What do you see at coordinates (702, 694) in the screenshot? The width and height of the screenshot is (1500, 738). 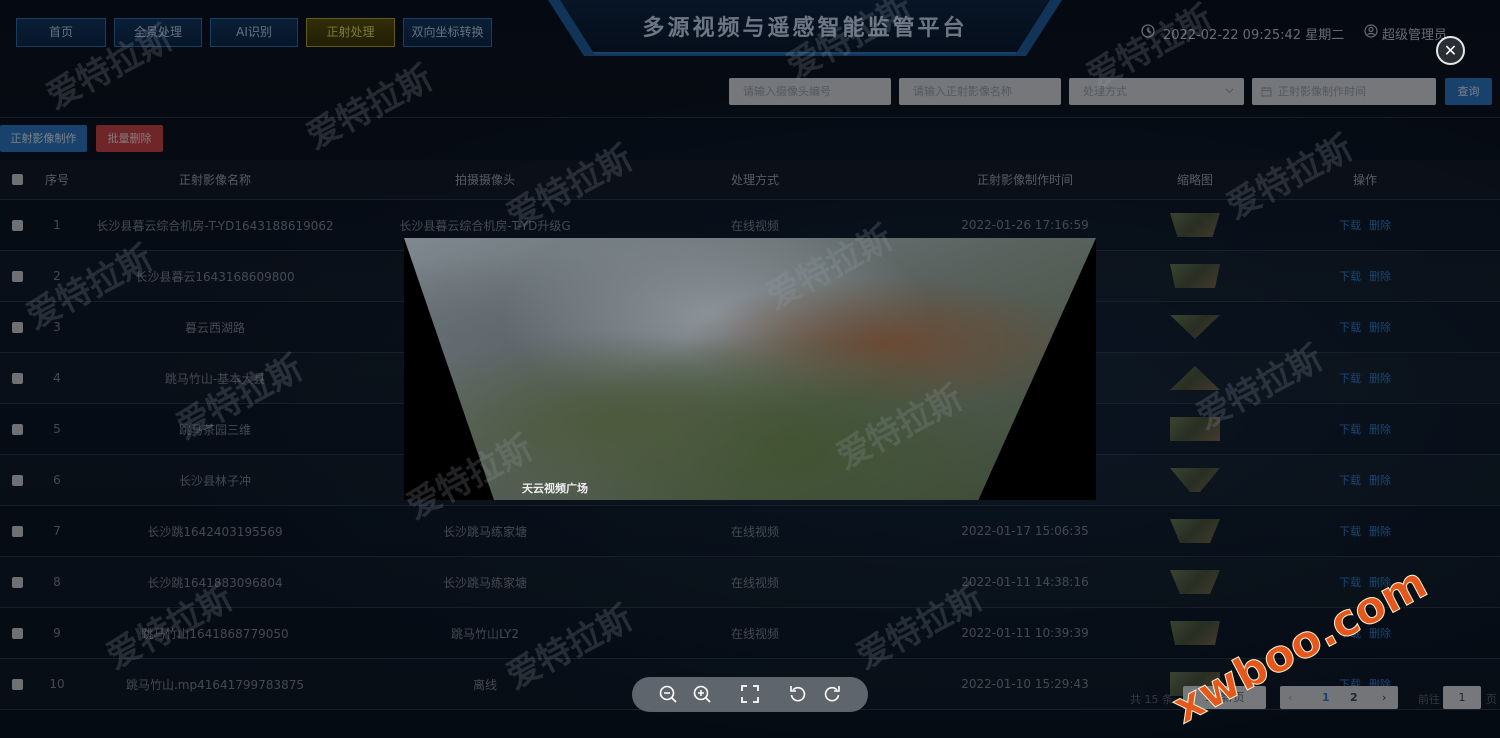 I see `zoom-in-icon` at bounding box center [702, 694].